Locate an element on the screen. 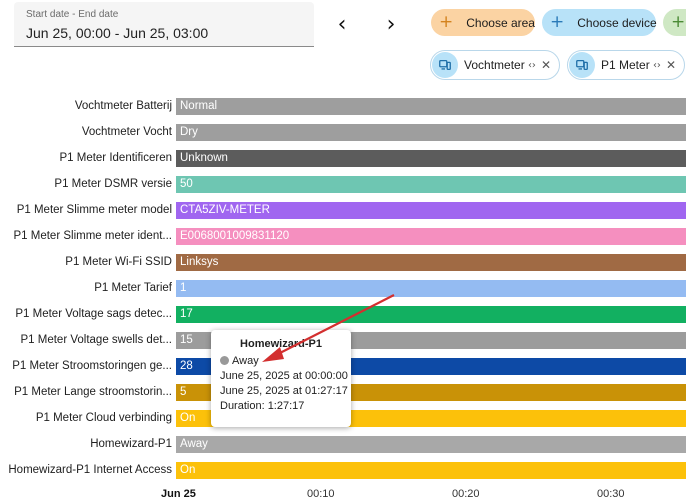  timeline-row: P1 Meter DSMR versie 50 is located at coordinates (343, 184).